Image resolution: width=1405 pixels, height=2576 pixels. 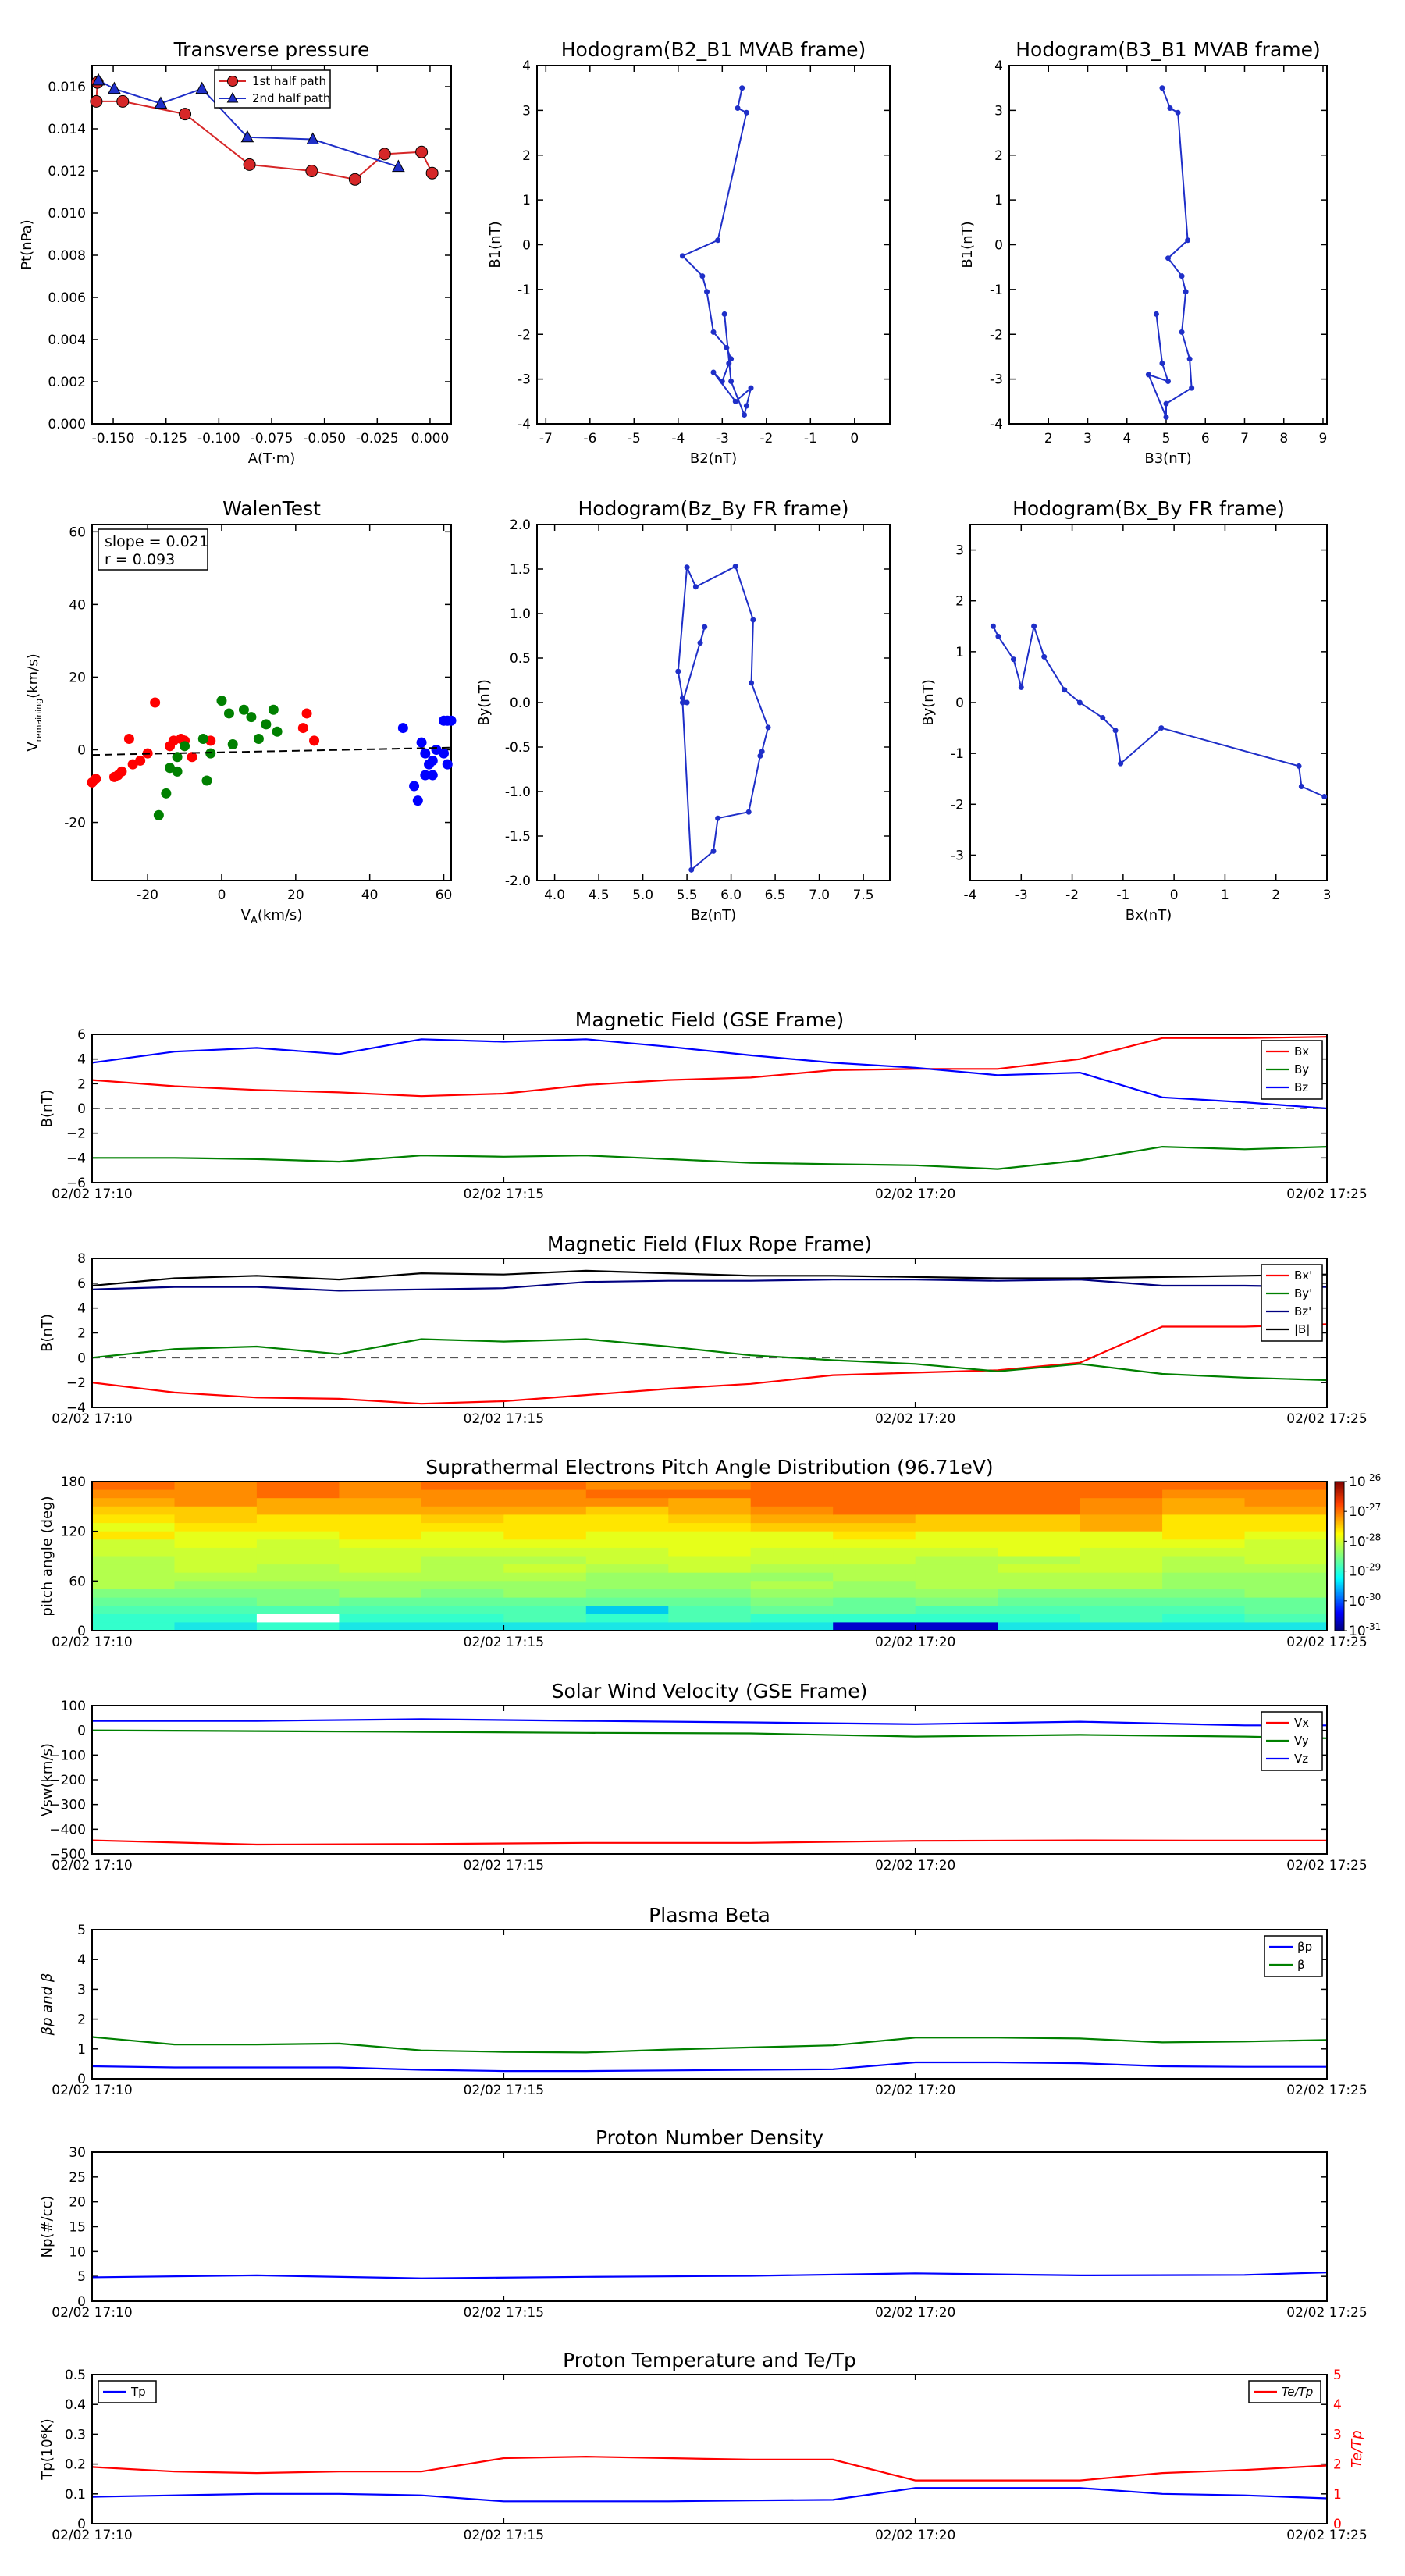 I want to click on np-ylabel: Np(#/cc), so click(x=47, y=2227).